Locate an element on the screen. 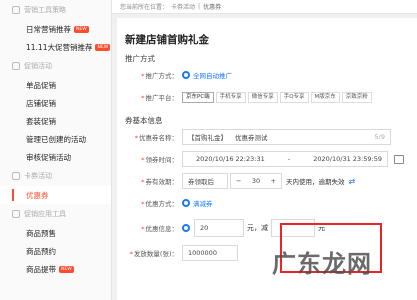 The image size is (417, 300). promo-method-row: *推广方式： 全网自动推广 is located at coordinates (186, 75).